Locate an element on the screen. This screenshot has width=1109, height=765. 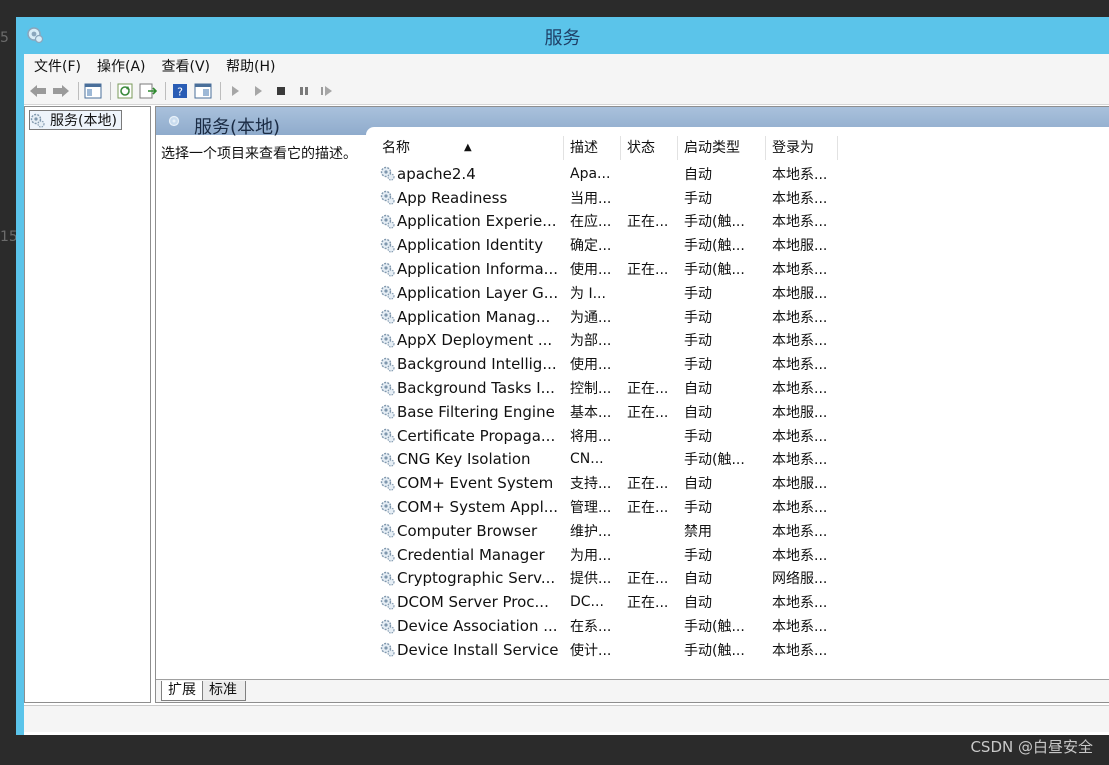
column-header-name: 名称 ▲ is located at coordinates (470, 148).